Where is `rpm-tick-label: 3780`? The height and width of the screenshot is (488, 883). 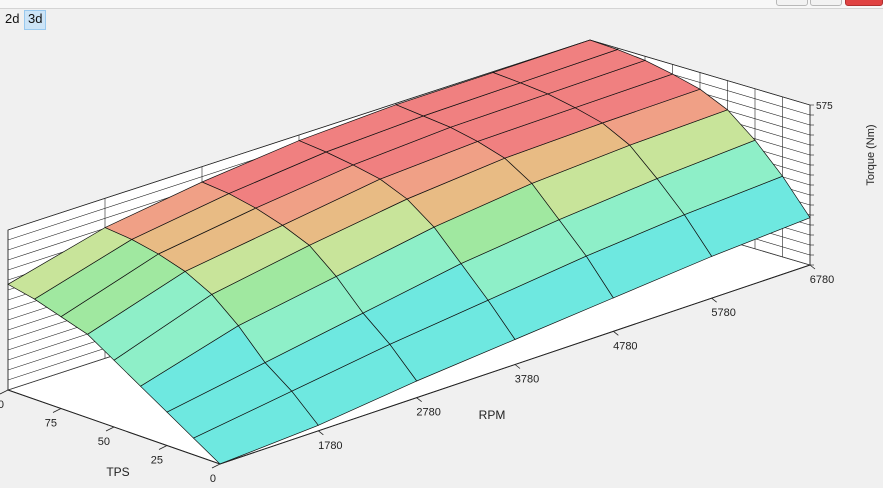 rpm-tick-label: 3780 is located at coordinates (527, 380).